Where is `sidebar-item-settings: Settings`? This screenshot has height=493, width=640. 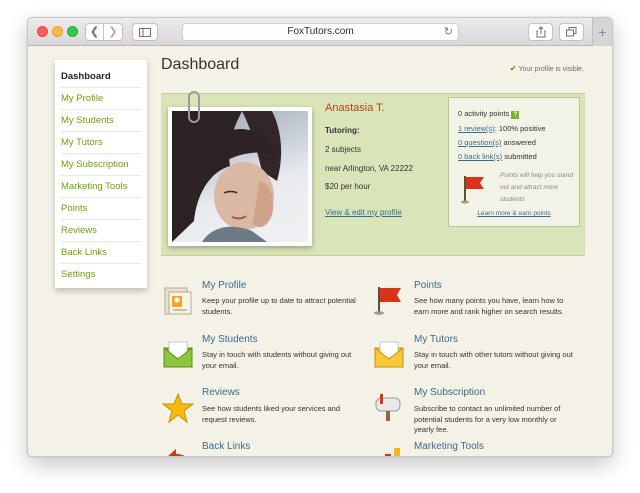 sidebar-item-settings: Settings is located at coordinates (101, 275).